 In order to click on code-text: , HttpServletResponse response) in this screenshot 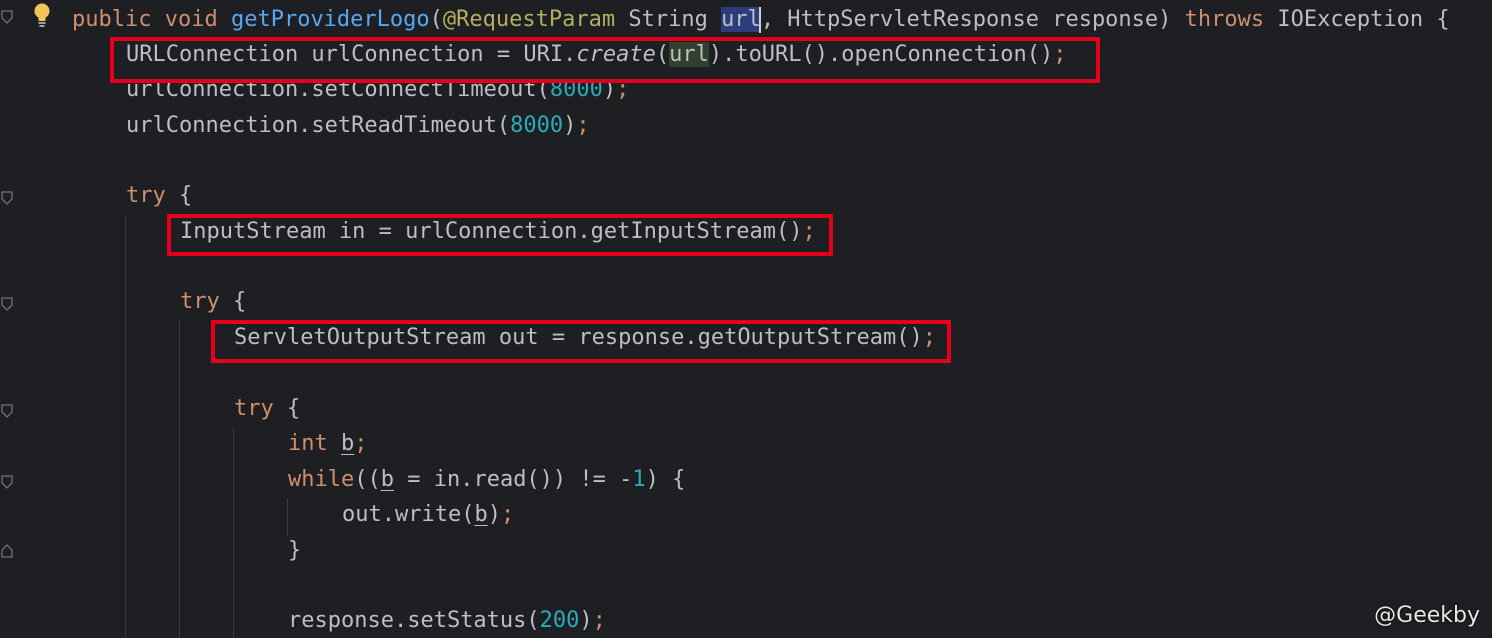, I will do `click(972, 19)`.